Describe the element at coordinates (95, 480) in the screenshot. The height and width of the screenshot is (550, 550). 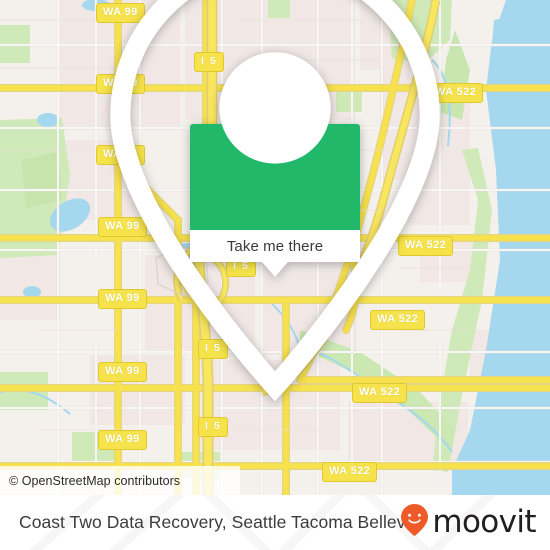
I see `osm-attribution-text: © OpenStreetMap contributors` at that location.